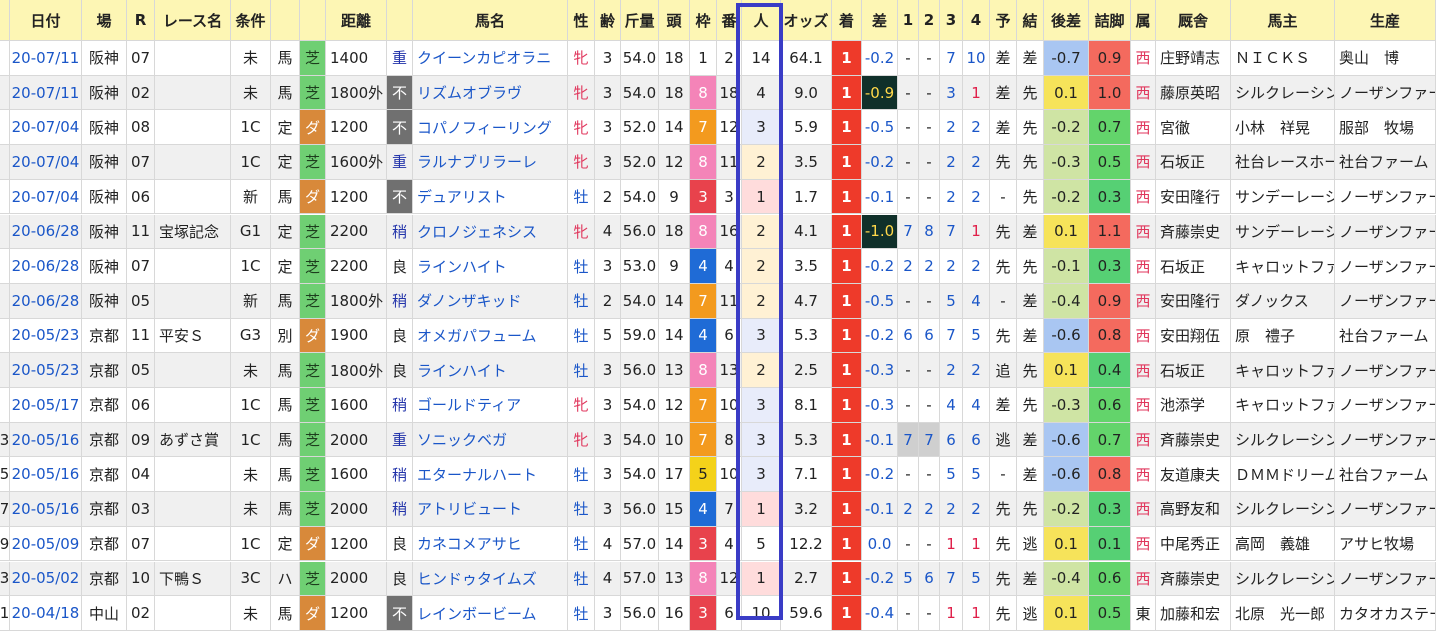 The width and height of the screenshot is (1436, 631). Describe the element at coordinates (285, 20) in the screenshot. I see `header-cond2` at that location.